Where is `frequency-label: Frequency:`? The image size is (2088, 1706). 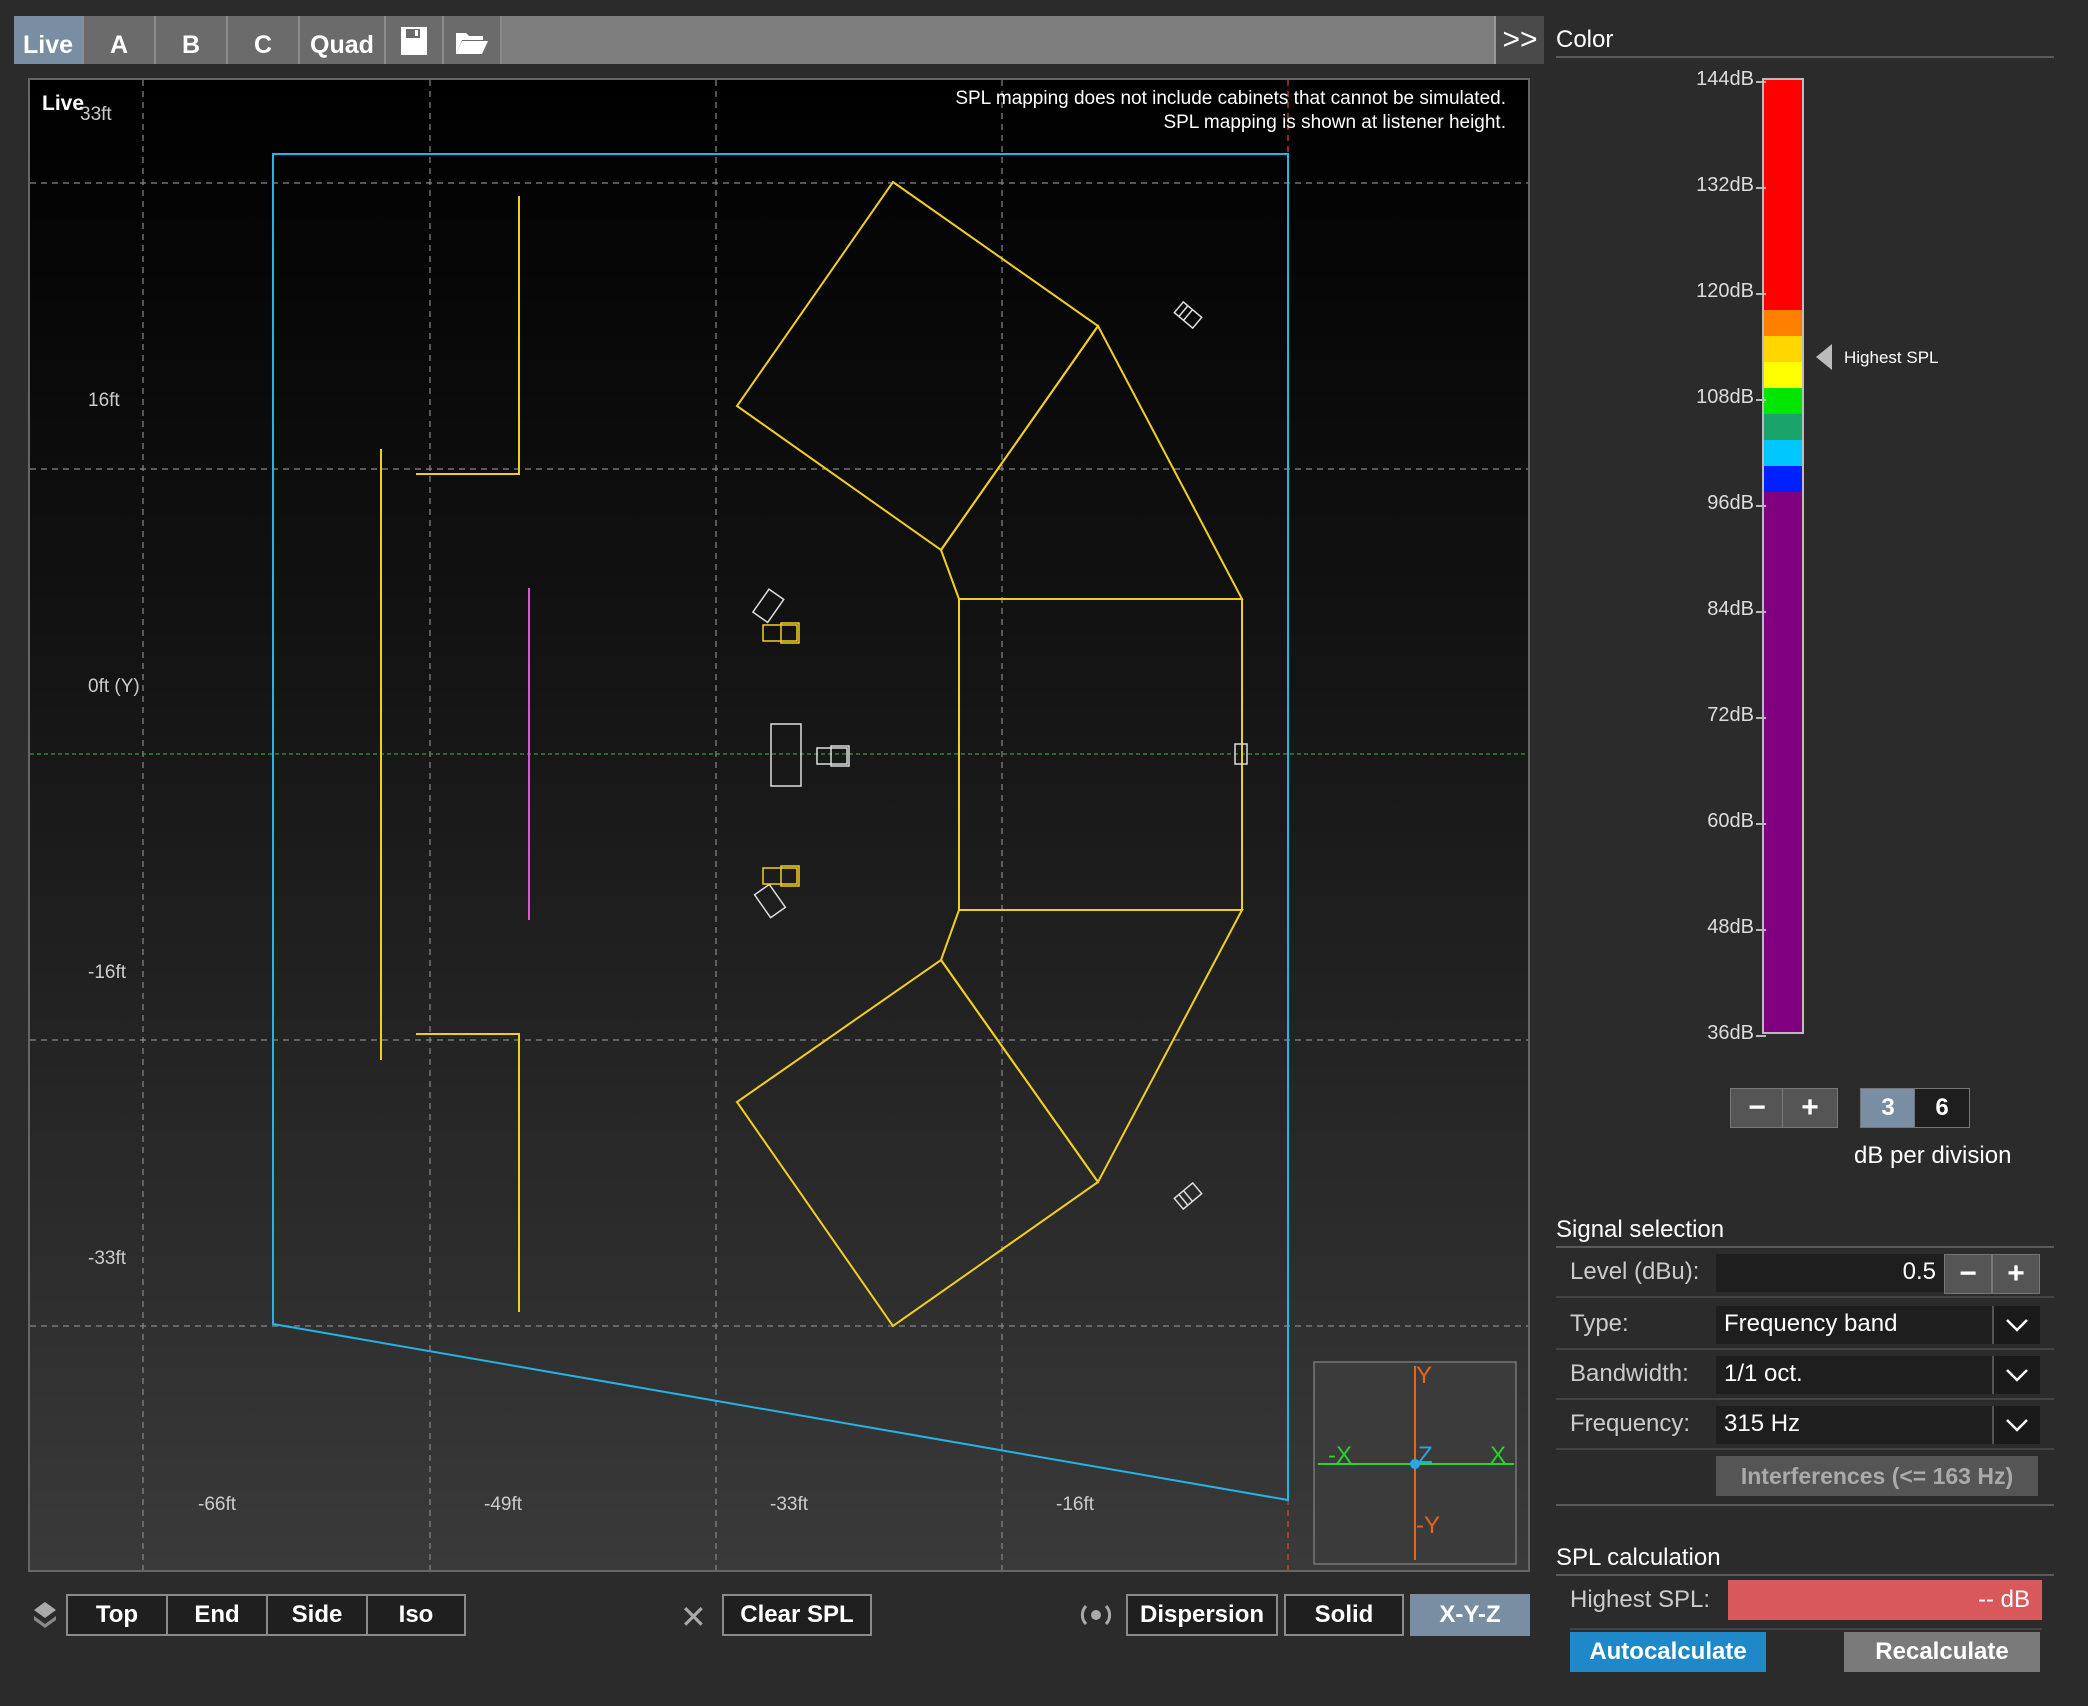 frequency-label: Frequency: is located at coordinates (1630, 1423).